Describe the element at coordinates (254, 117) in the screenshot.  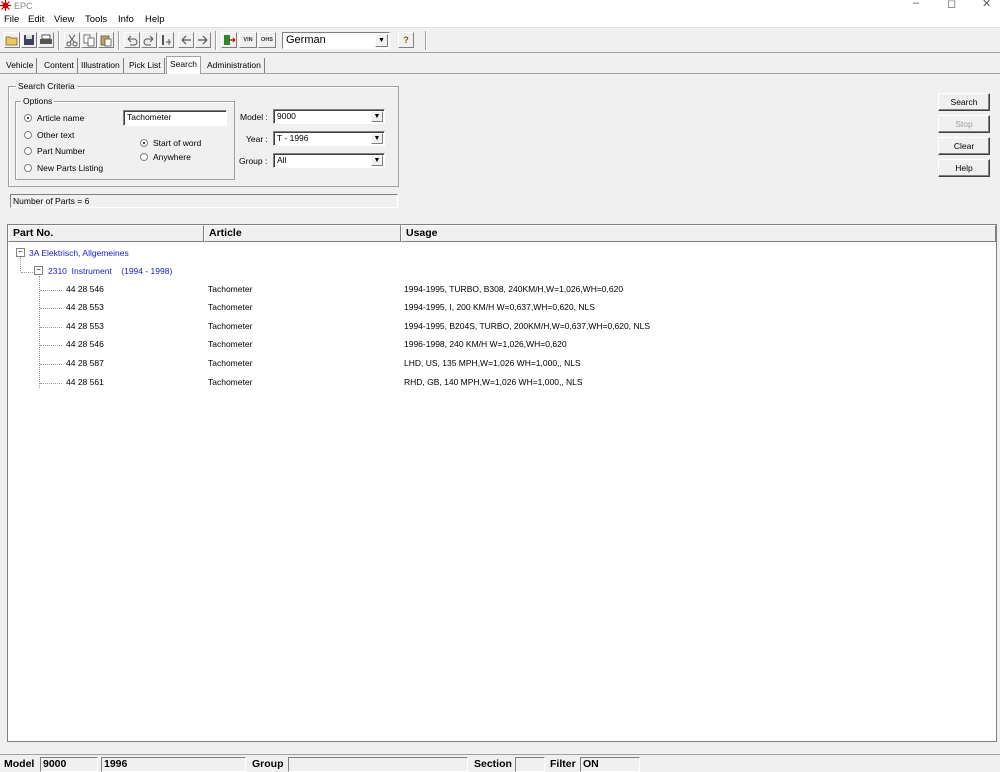
I see `model-label: Model :` at that location.